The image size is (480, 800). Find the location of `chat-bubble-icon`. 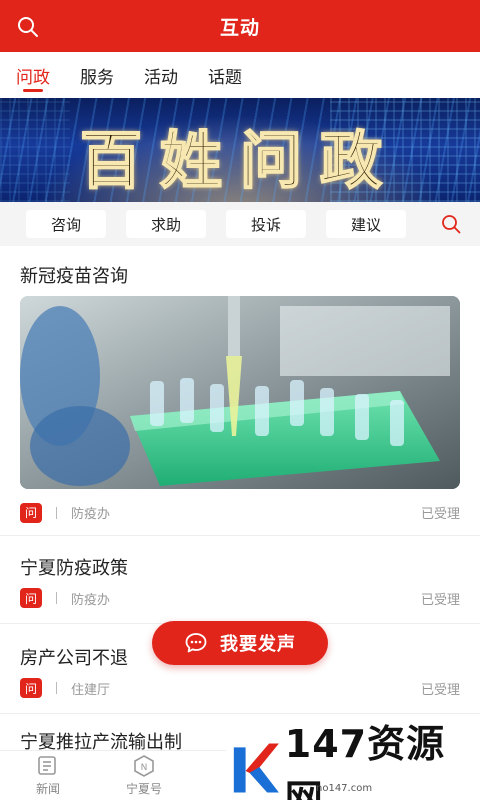

chat-bubble-icon is located at coordinates (196, 643).